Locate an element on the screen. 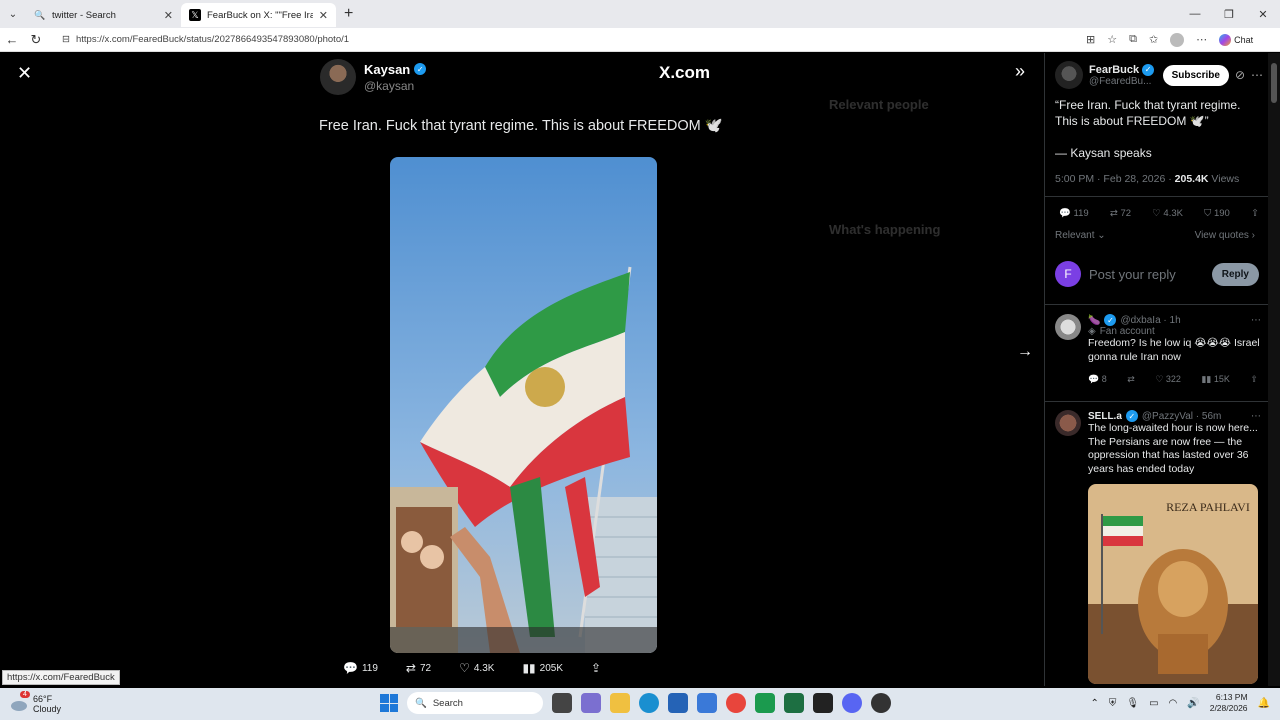  outlook-icon is located at coordinates (707, 703).